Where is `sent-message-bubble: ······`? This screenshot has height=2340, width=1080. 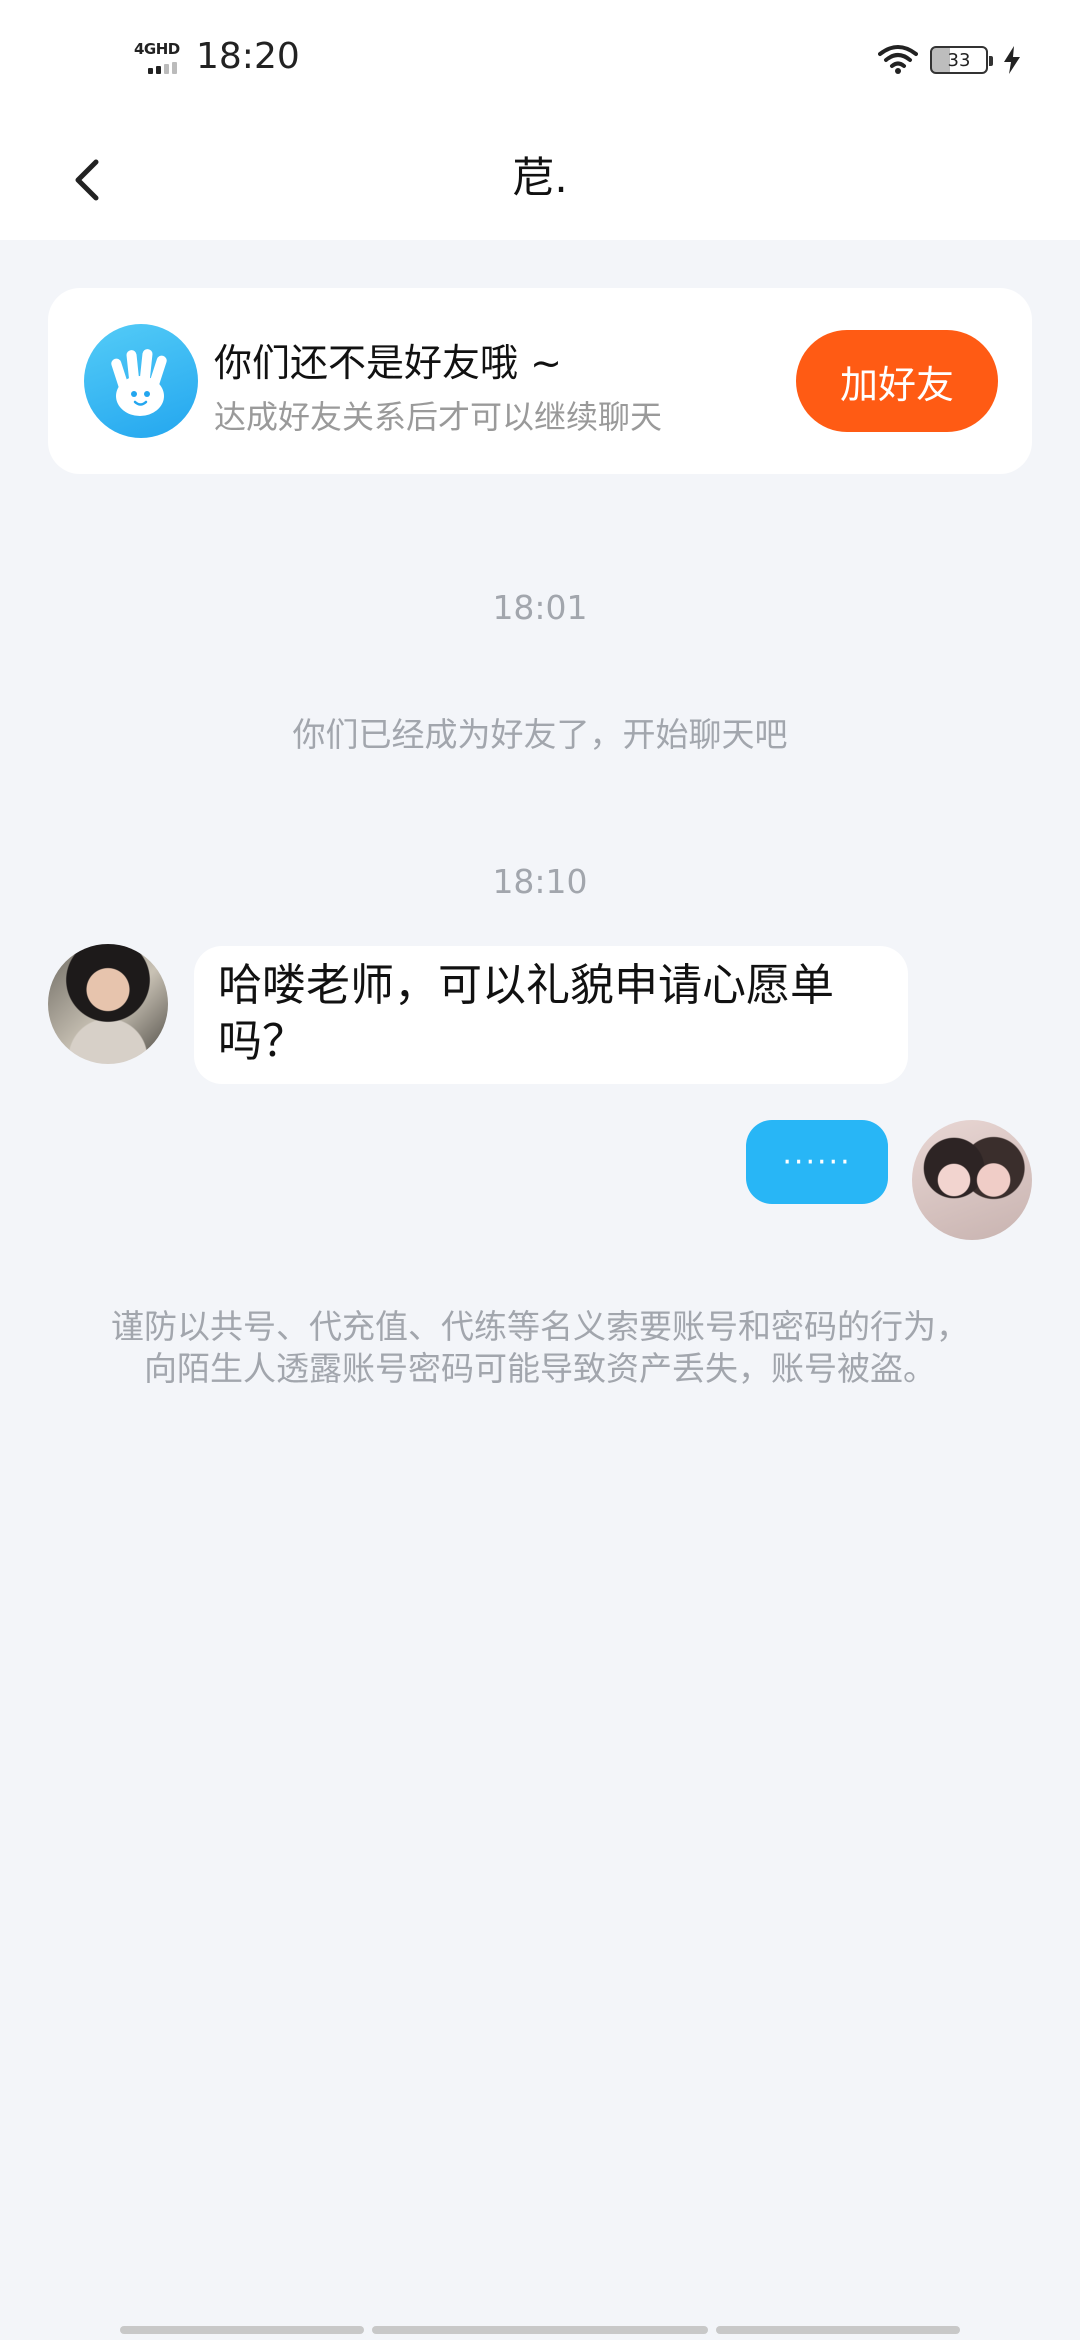 sent-message-bubble: ······ is located at coordinates (817, 1162).